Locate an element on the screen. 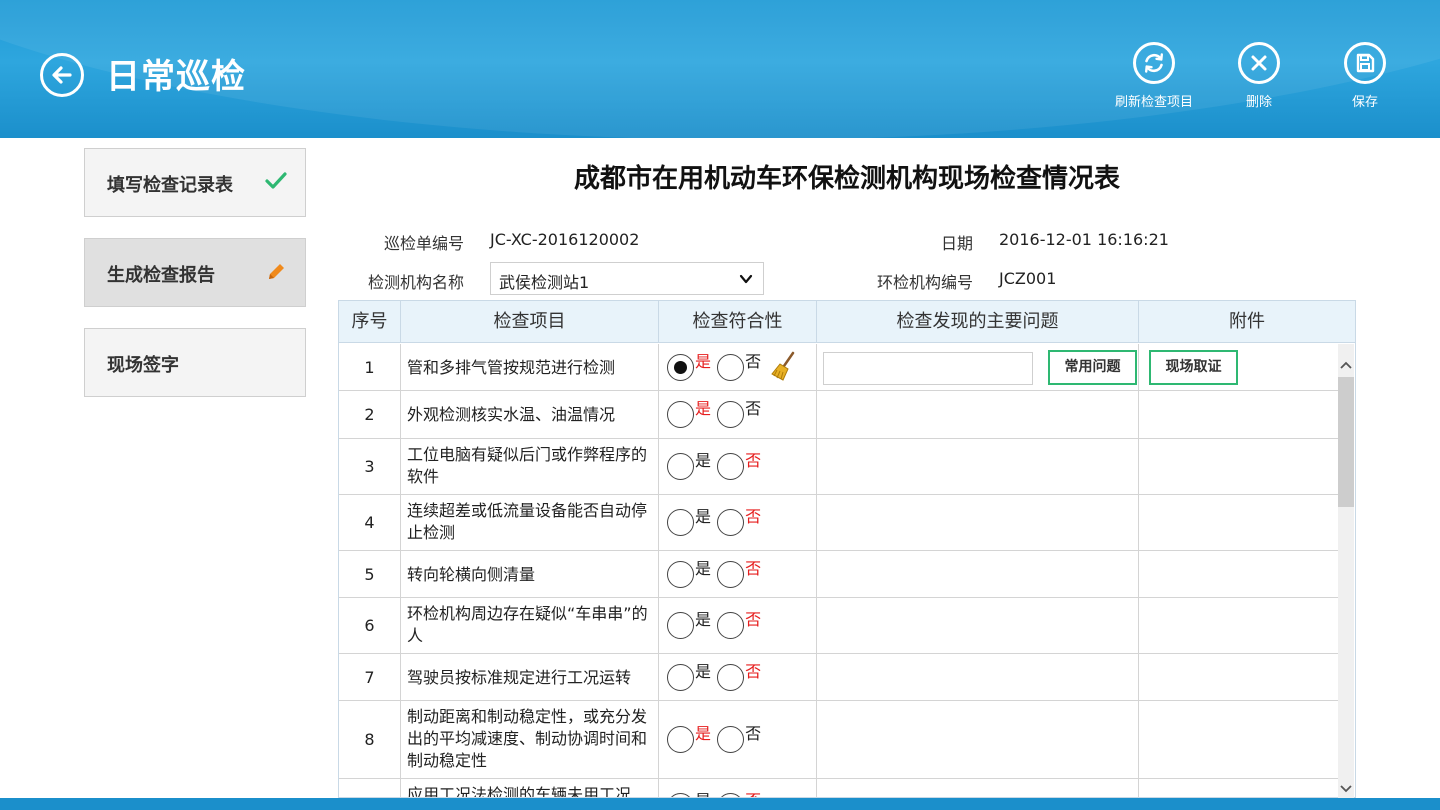  scrollbar-thumb is located at coordinates (1346, 442).